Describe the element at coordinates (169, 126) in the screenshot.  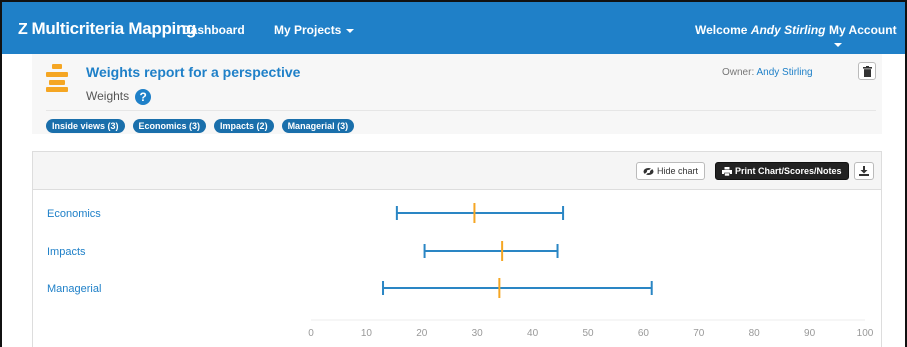
I see `chip-economics: Economics (3)` at that location.